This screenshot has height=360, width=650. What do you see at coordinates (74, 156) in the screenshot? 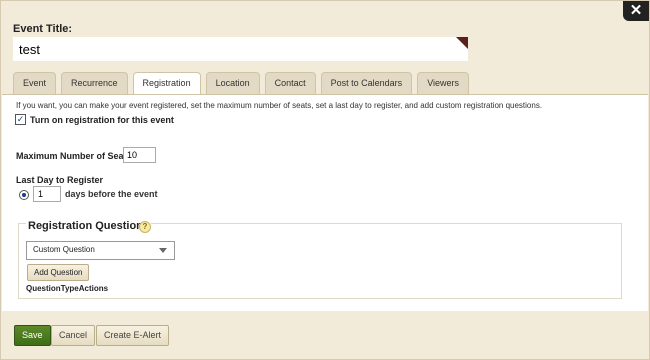
I see `max-seats-label: Maximum Number of Seats` at bounding box center [74, 156].